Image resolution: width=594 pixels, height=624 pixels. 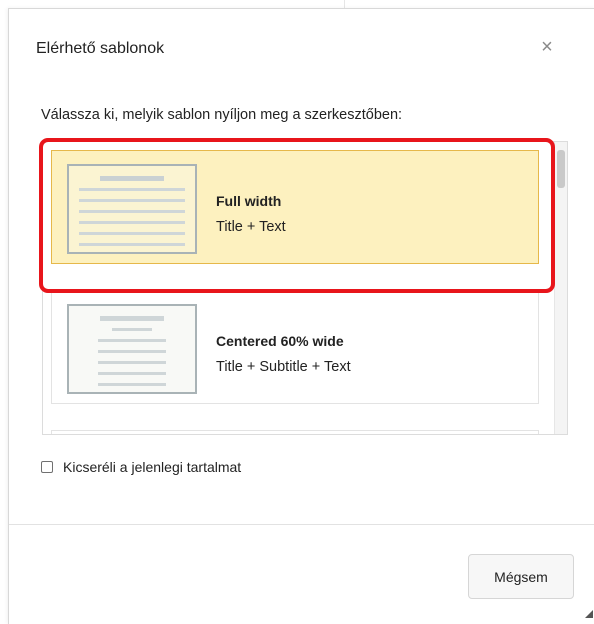 I want to click on close-icon: ×, so click(x=547, y=47).